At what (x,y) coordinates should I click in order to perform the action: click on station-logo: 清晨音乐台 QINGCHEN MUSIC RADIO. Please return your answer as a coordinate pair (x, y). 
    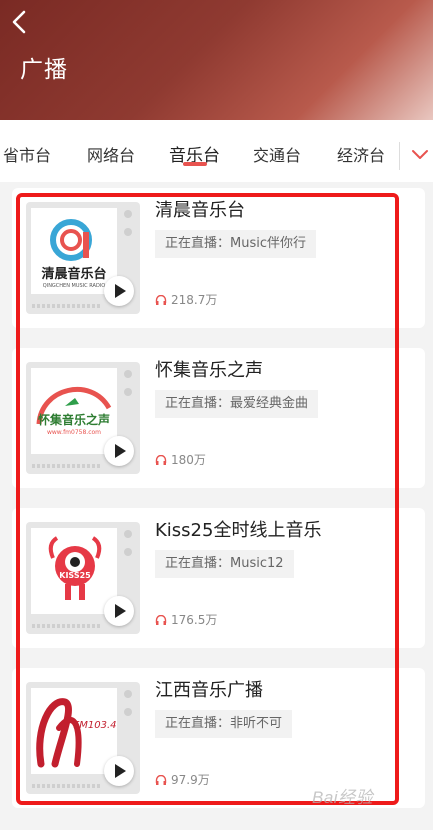
    Looking at the image, I should click on (74, 251).